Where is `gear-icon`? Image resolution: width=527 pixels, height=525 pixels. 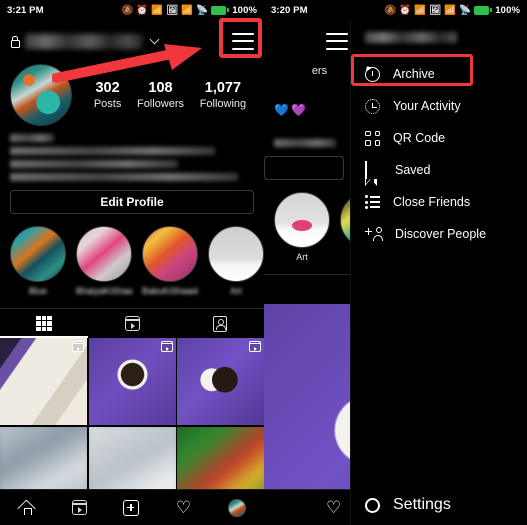
gear-icon is located at coordinates (372, 505).